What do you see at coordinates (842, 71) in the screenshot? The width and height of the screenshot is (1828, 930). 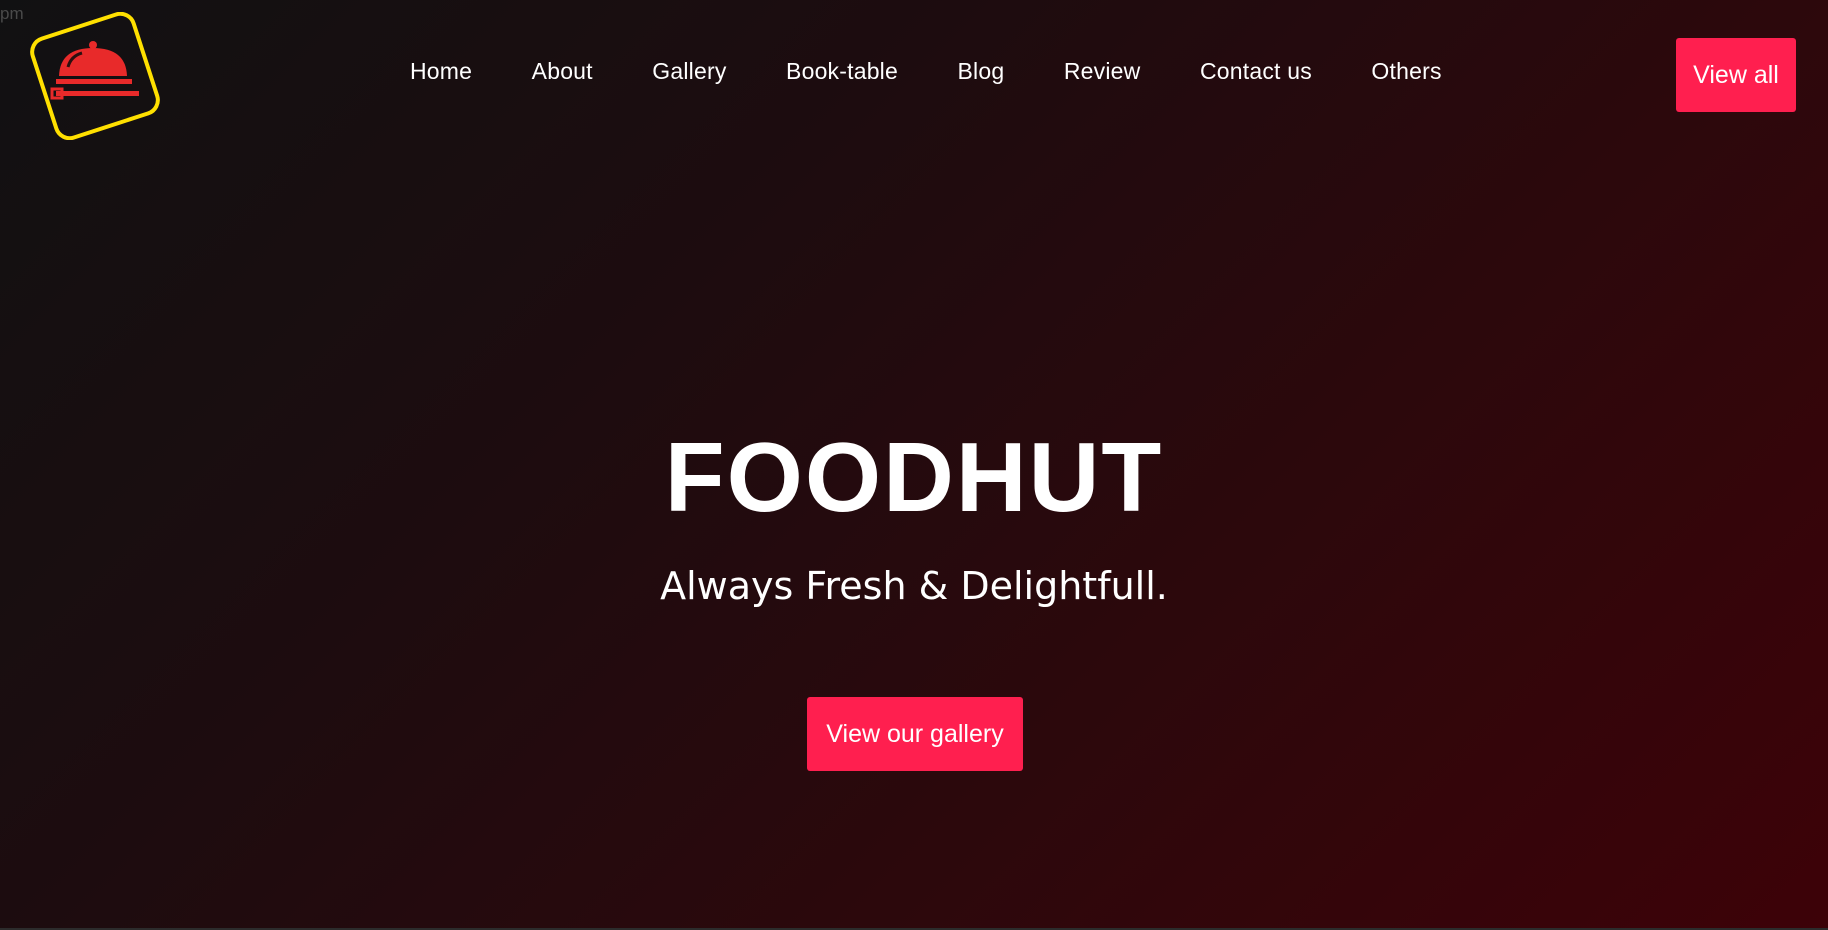 I see `nav-book-table: Book-table` at bounding box center [842, 71].